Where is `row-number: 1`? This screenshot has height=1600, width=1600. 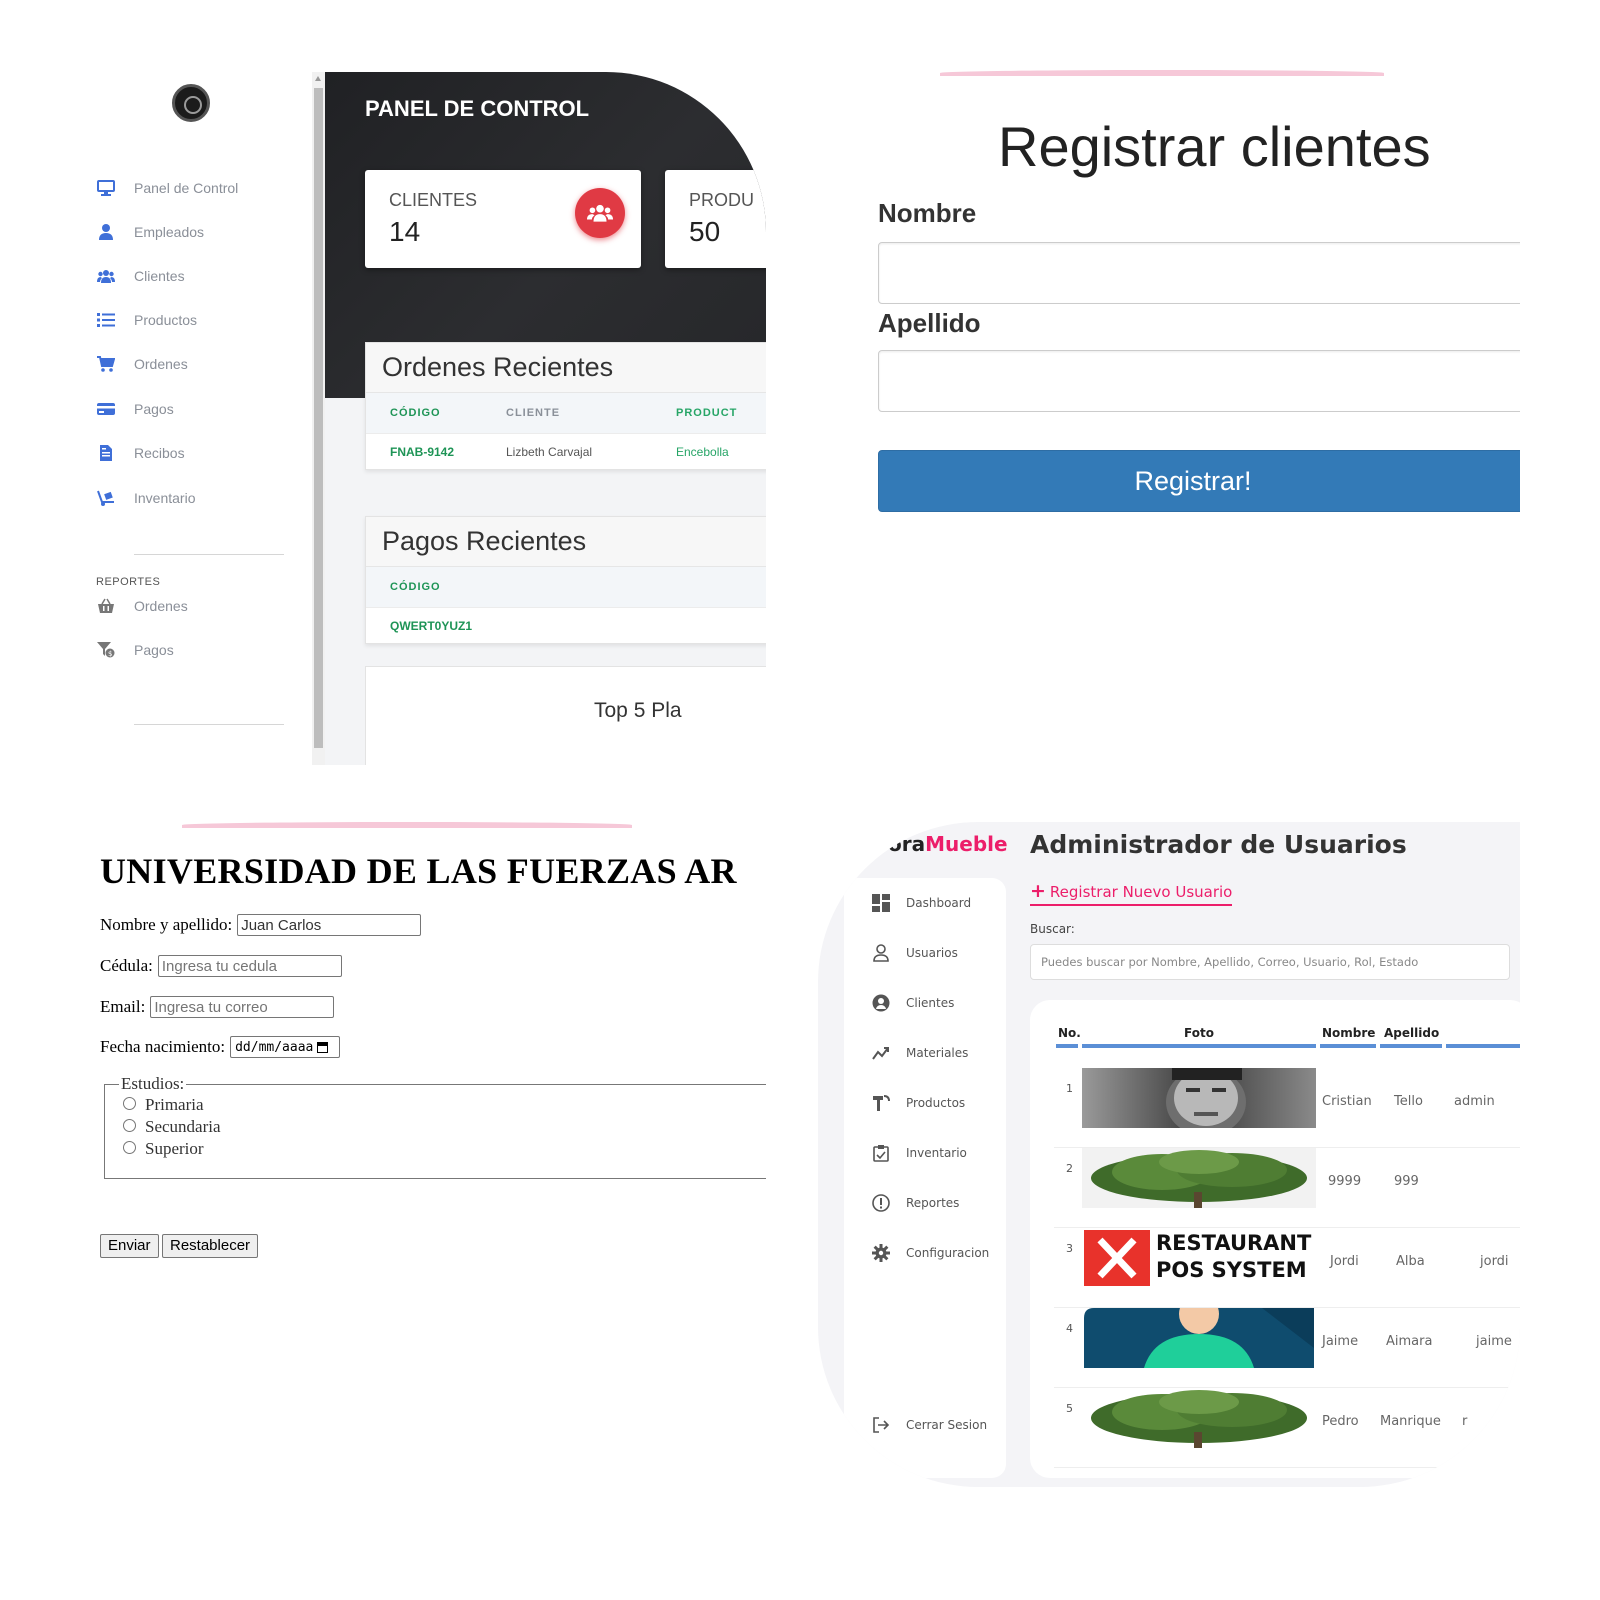 row-number: 1 is located at coordinates (1069, 1088).